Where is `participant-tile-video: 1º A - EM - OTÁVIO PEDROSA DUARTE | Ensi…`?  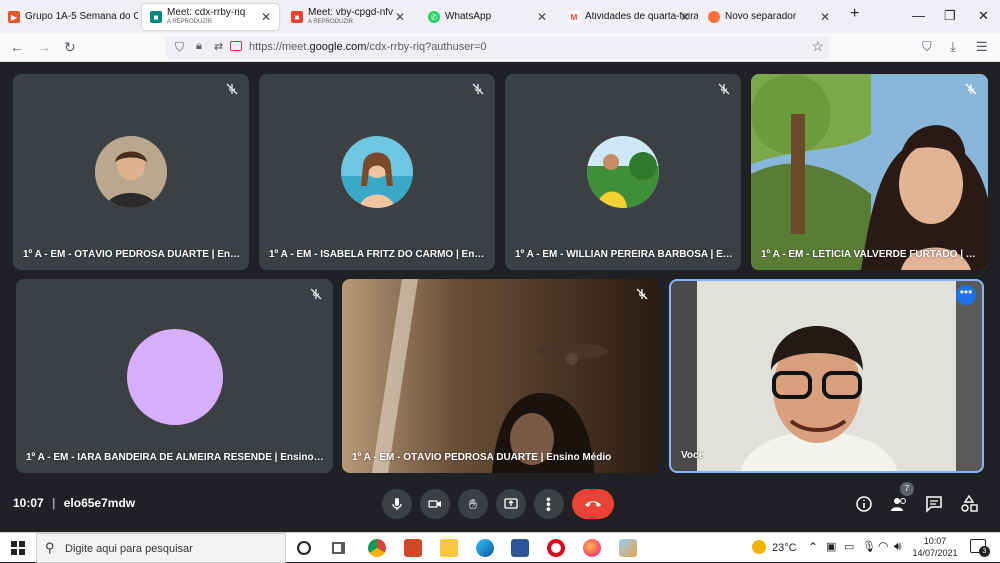 participant-tile-video: 1º A - EM - OTÁVIO PEDROSA DUARTE | Ensi… is located at coordinates (500, 376).